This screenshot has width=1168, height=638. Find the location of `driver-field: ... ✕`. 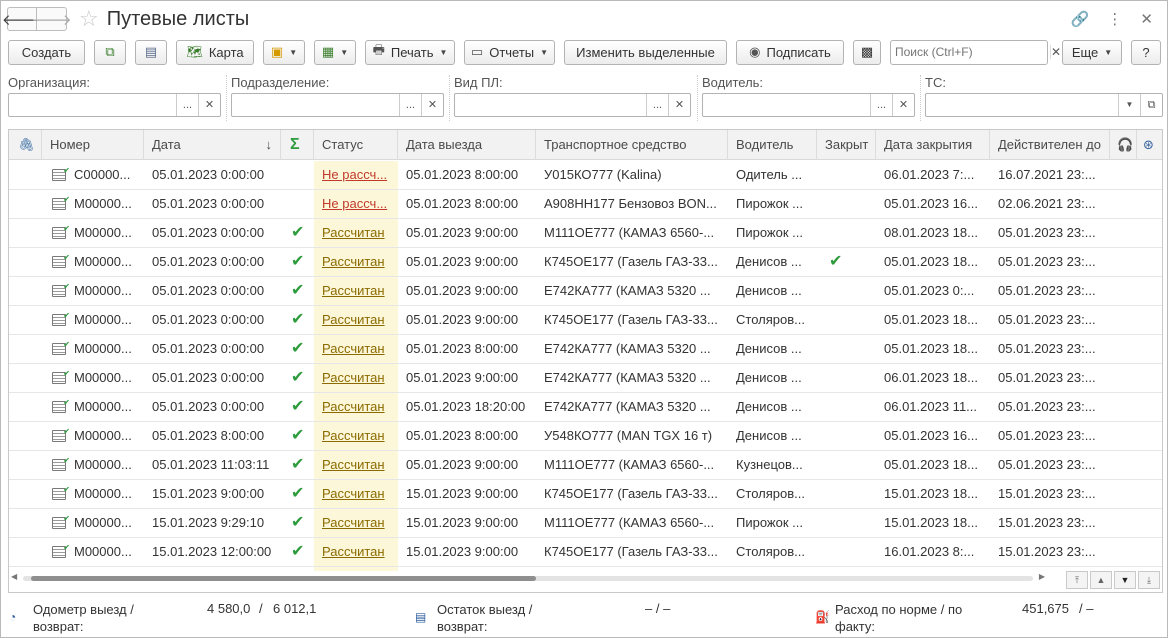

driver-field: ... ✕ is located at coordinates (808, 105).